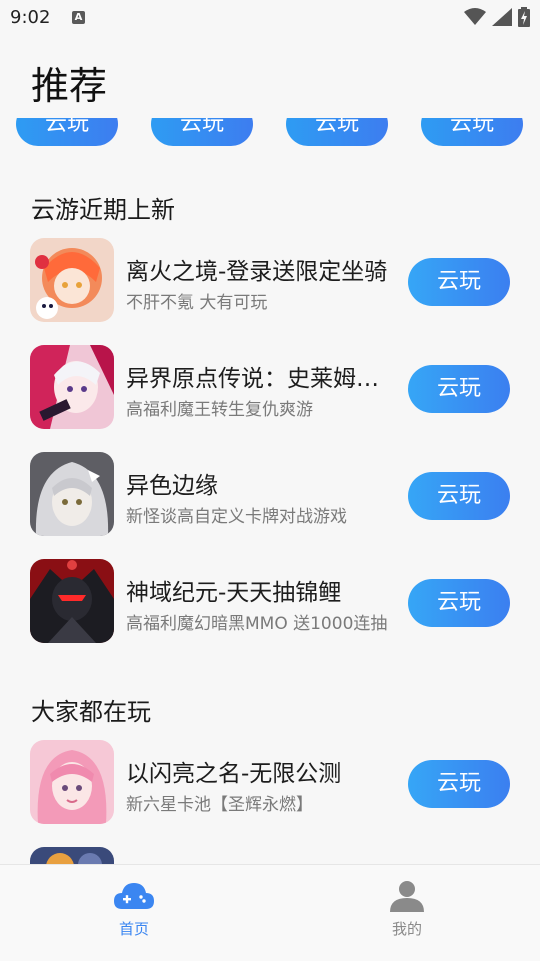  I want to click on battery-icon, so click(524, 17).